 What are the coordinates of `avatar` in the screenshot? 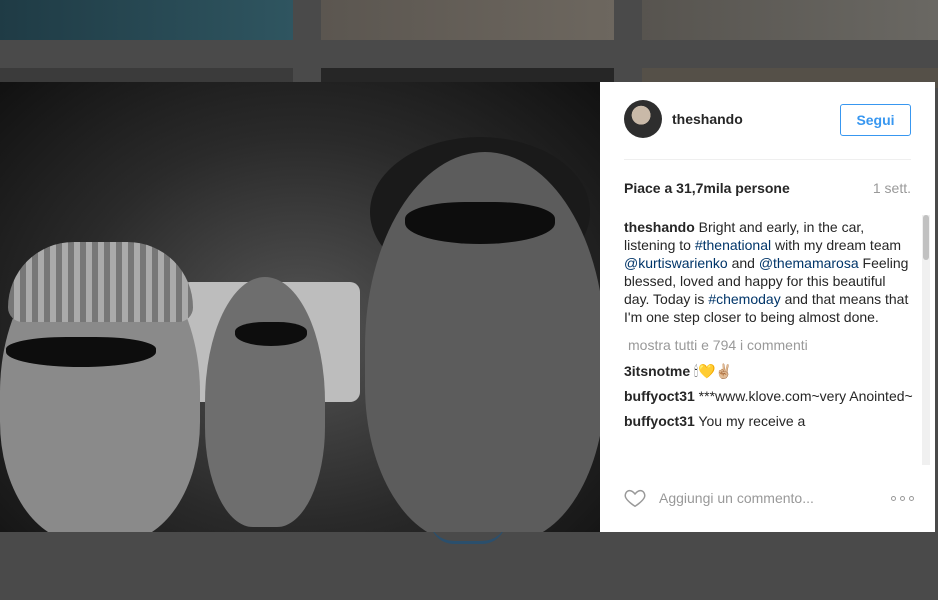 It's located at (643, 119).